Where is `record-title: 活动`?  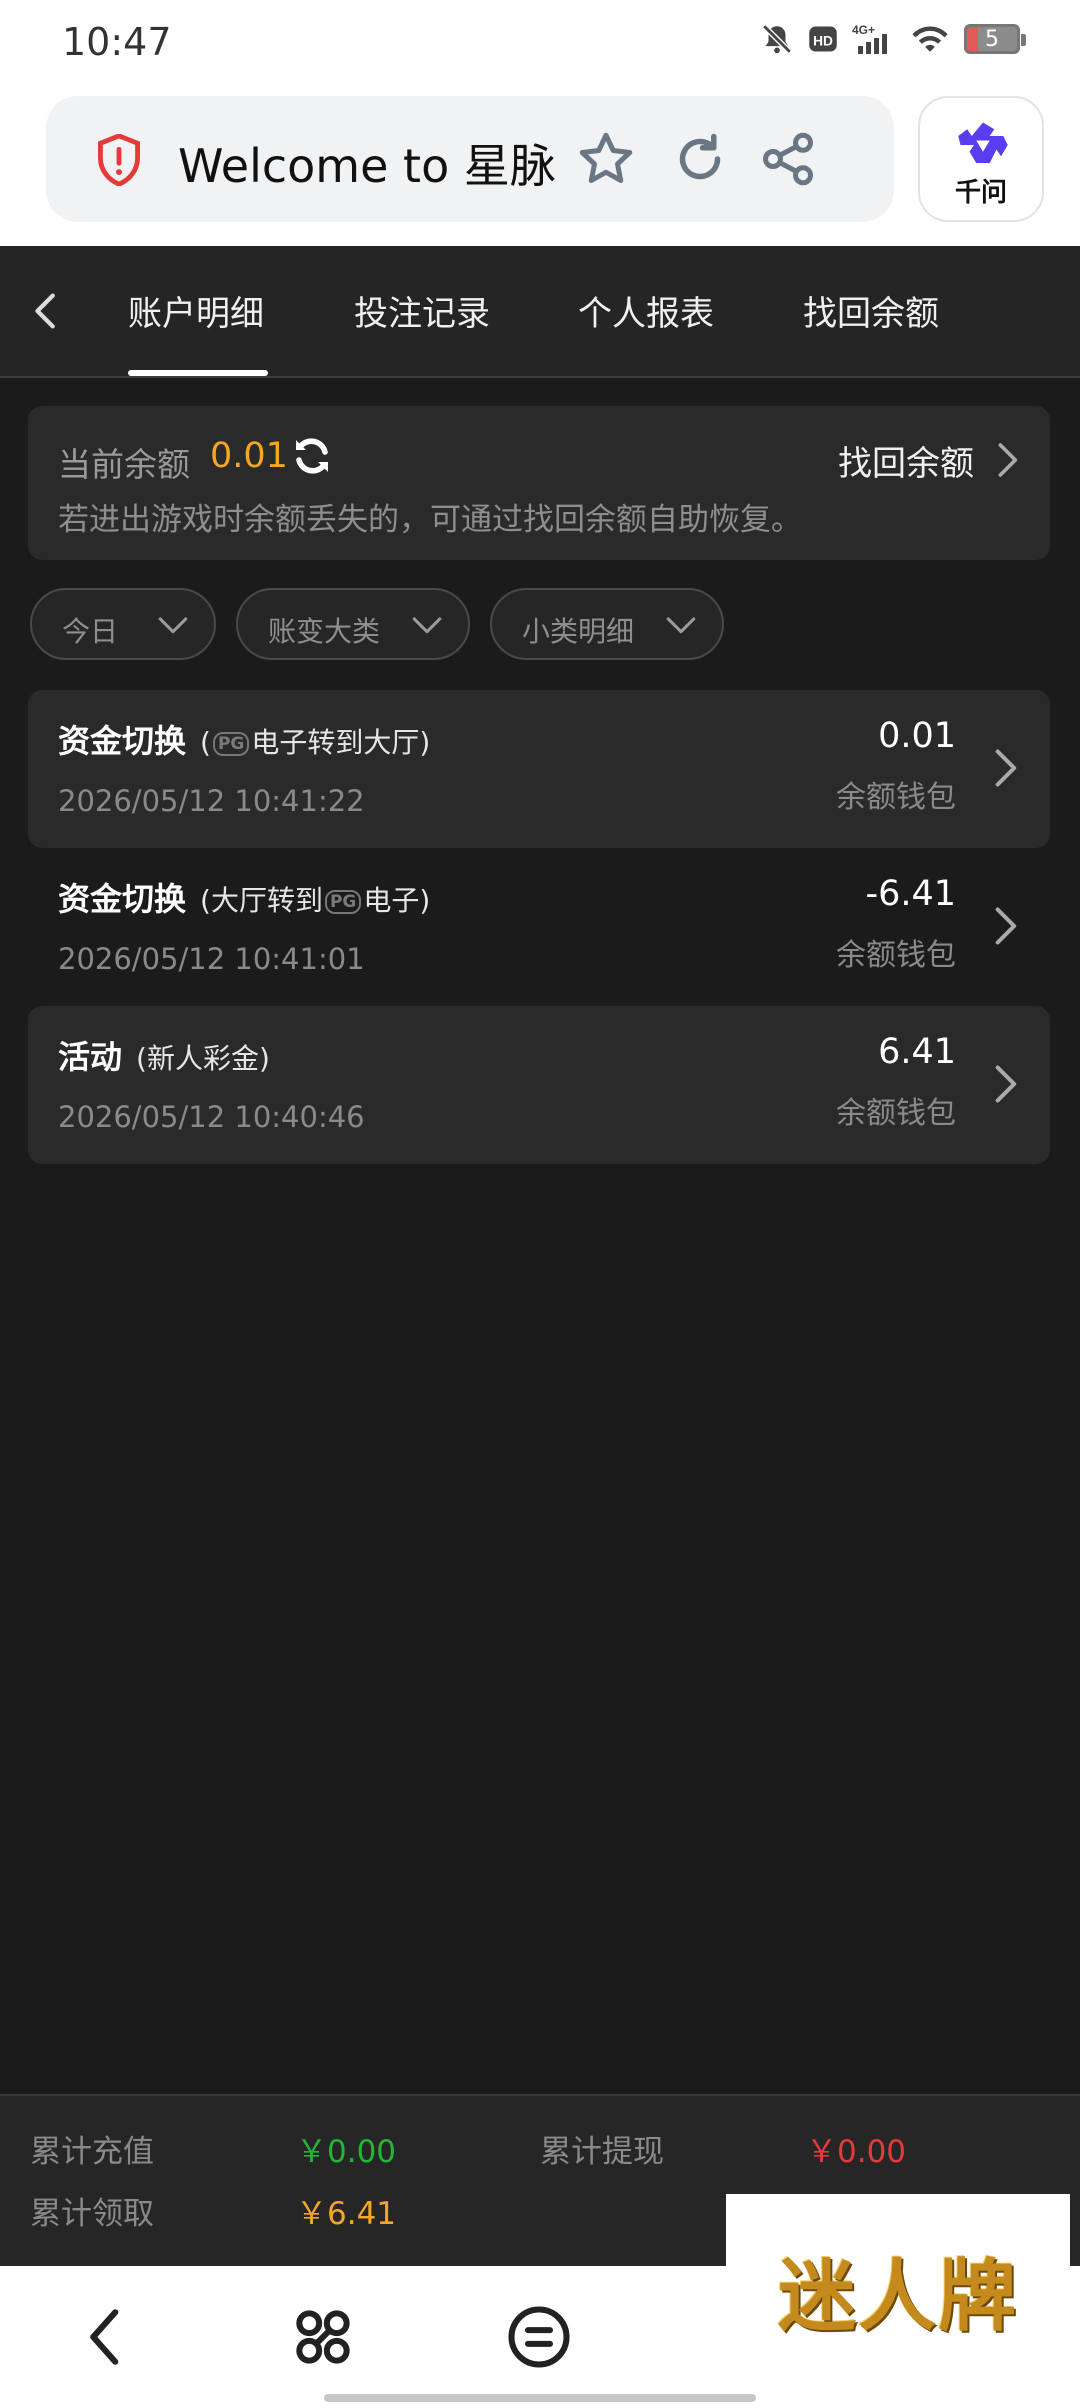
record-title: 活动 is located at coordinates (90, 1057).